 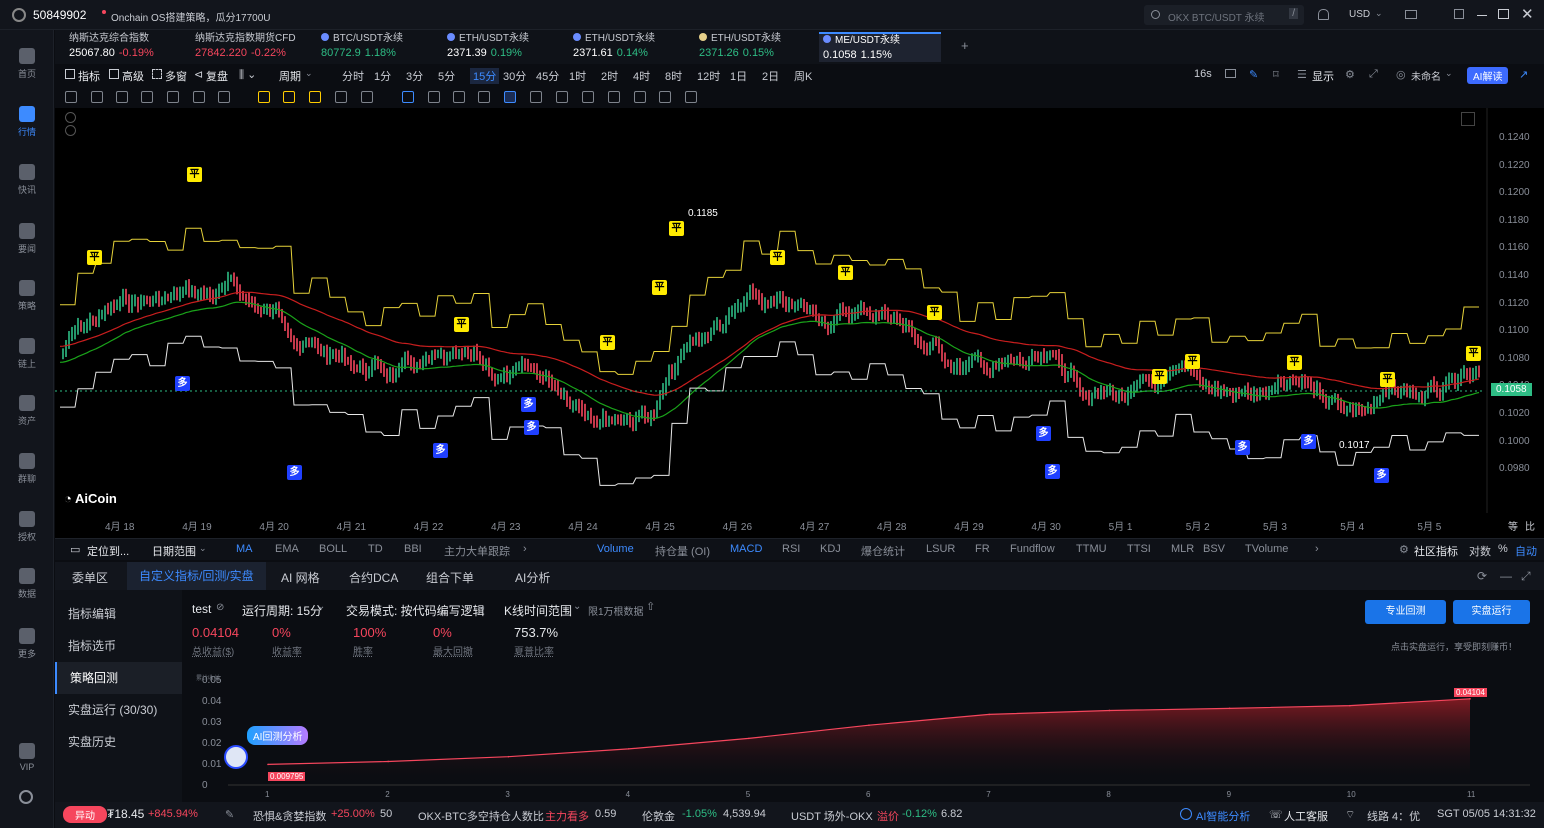 I want to click on sidebar-item-8: 授权, so click(x=27, y=529).